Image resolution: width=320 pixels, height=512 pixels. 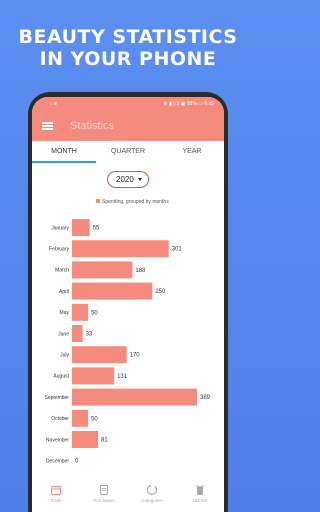 What do you see at coordinates (62, 271) in the screenshot?
I see `category-label: March` at bounding box center [62, 271].